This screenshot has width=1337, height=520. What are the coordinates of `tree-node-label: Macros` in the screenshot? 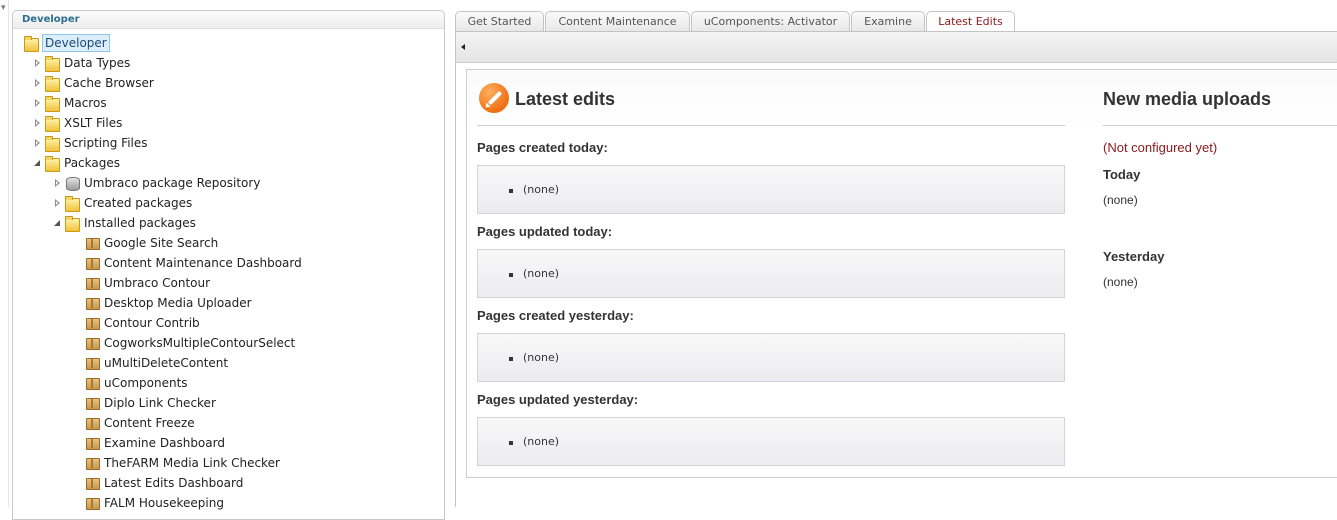 It's located at (85, 103).